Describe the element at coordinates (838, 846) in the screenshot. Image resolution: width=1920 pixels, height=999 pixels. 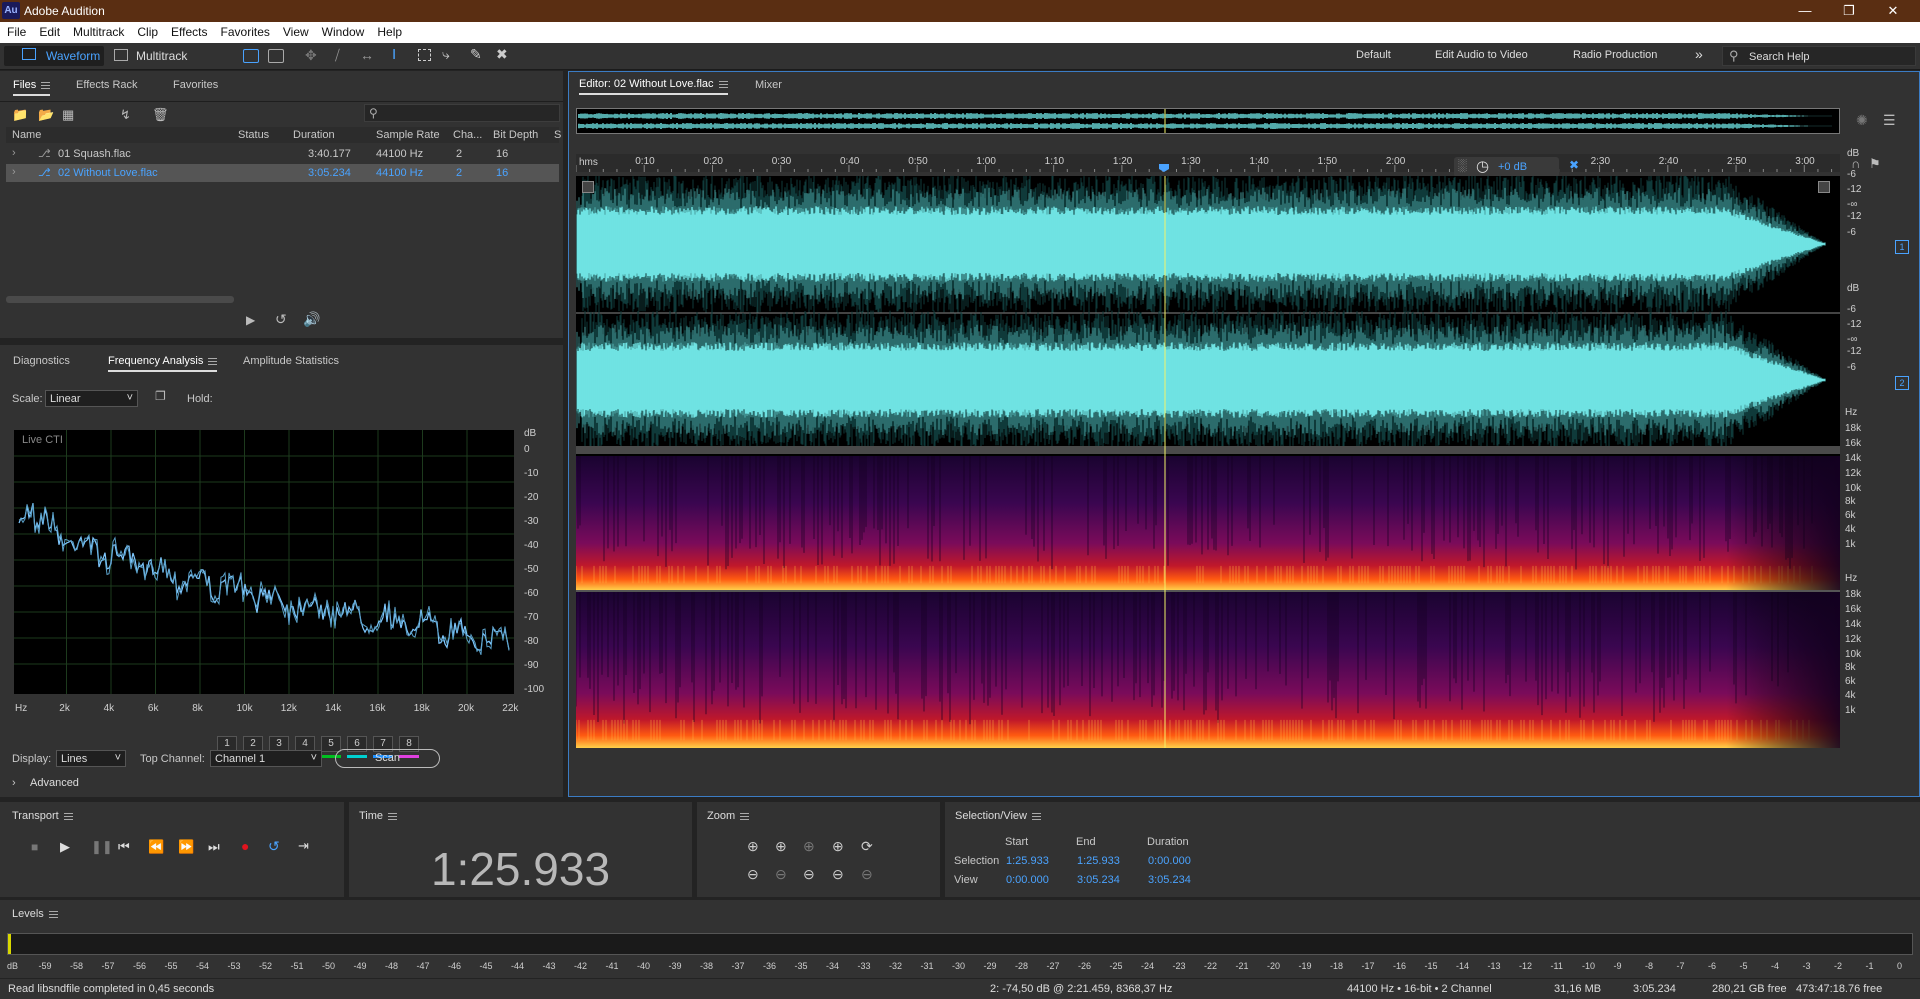
I see `zoom-selection-icon: ⊕` at that location.